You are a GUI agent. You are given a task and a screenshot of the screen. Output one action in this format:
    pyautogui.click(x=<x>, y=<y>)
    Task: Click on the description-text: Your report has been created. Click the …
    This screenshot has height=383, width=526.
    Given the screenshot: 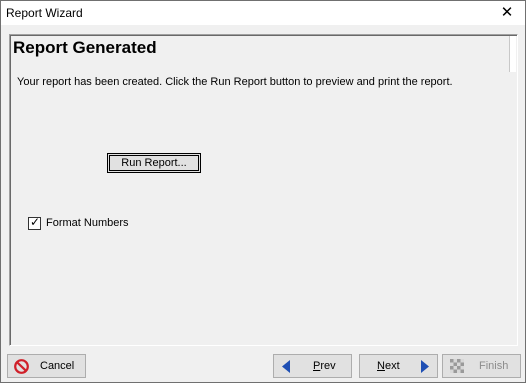 What is the action you would take?
    pyautogui.click(x=235, y=82)
    